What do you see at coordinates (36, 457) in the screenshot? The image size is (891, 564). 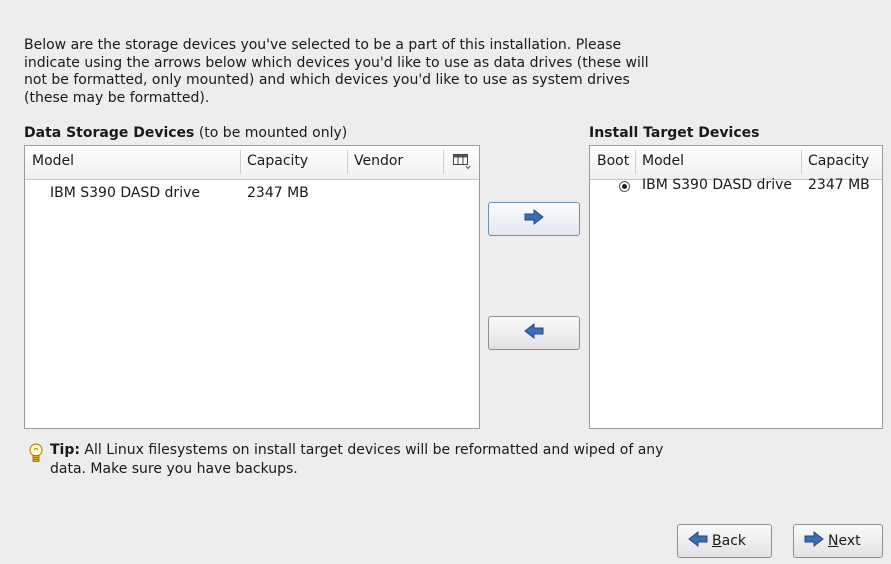 I see `lightbulb-icon` at bounding box center [36, 457].